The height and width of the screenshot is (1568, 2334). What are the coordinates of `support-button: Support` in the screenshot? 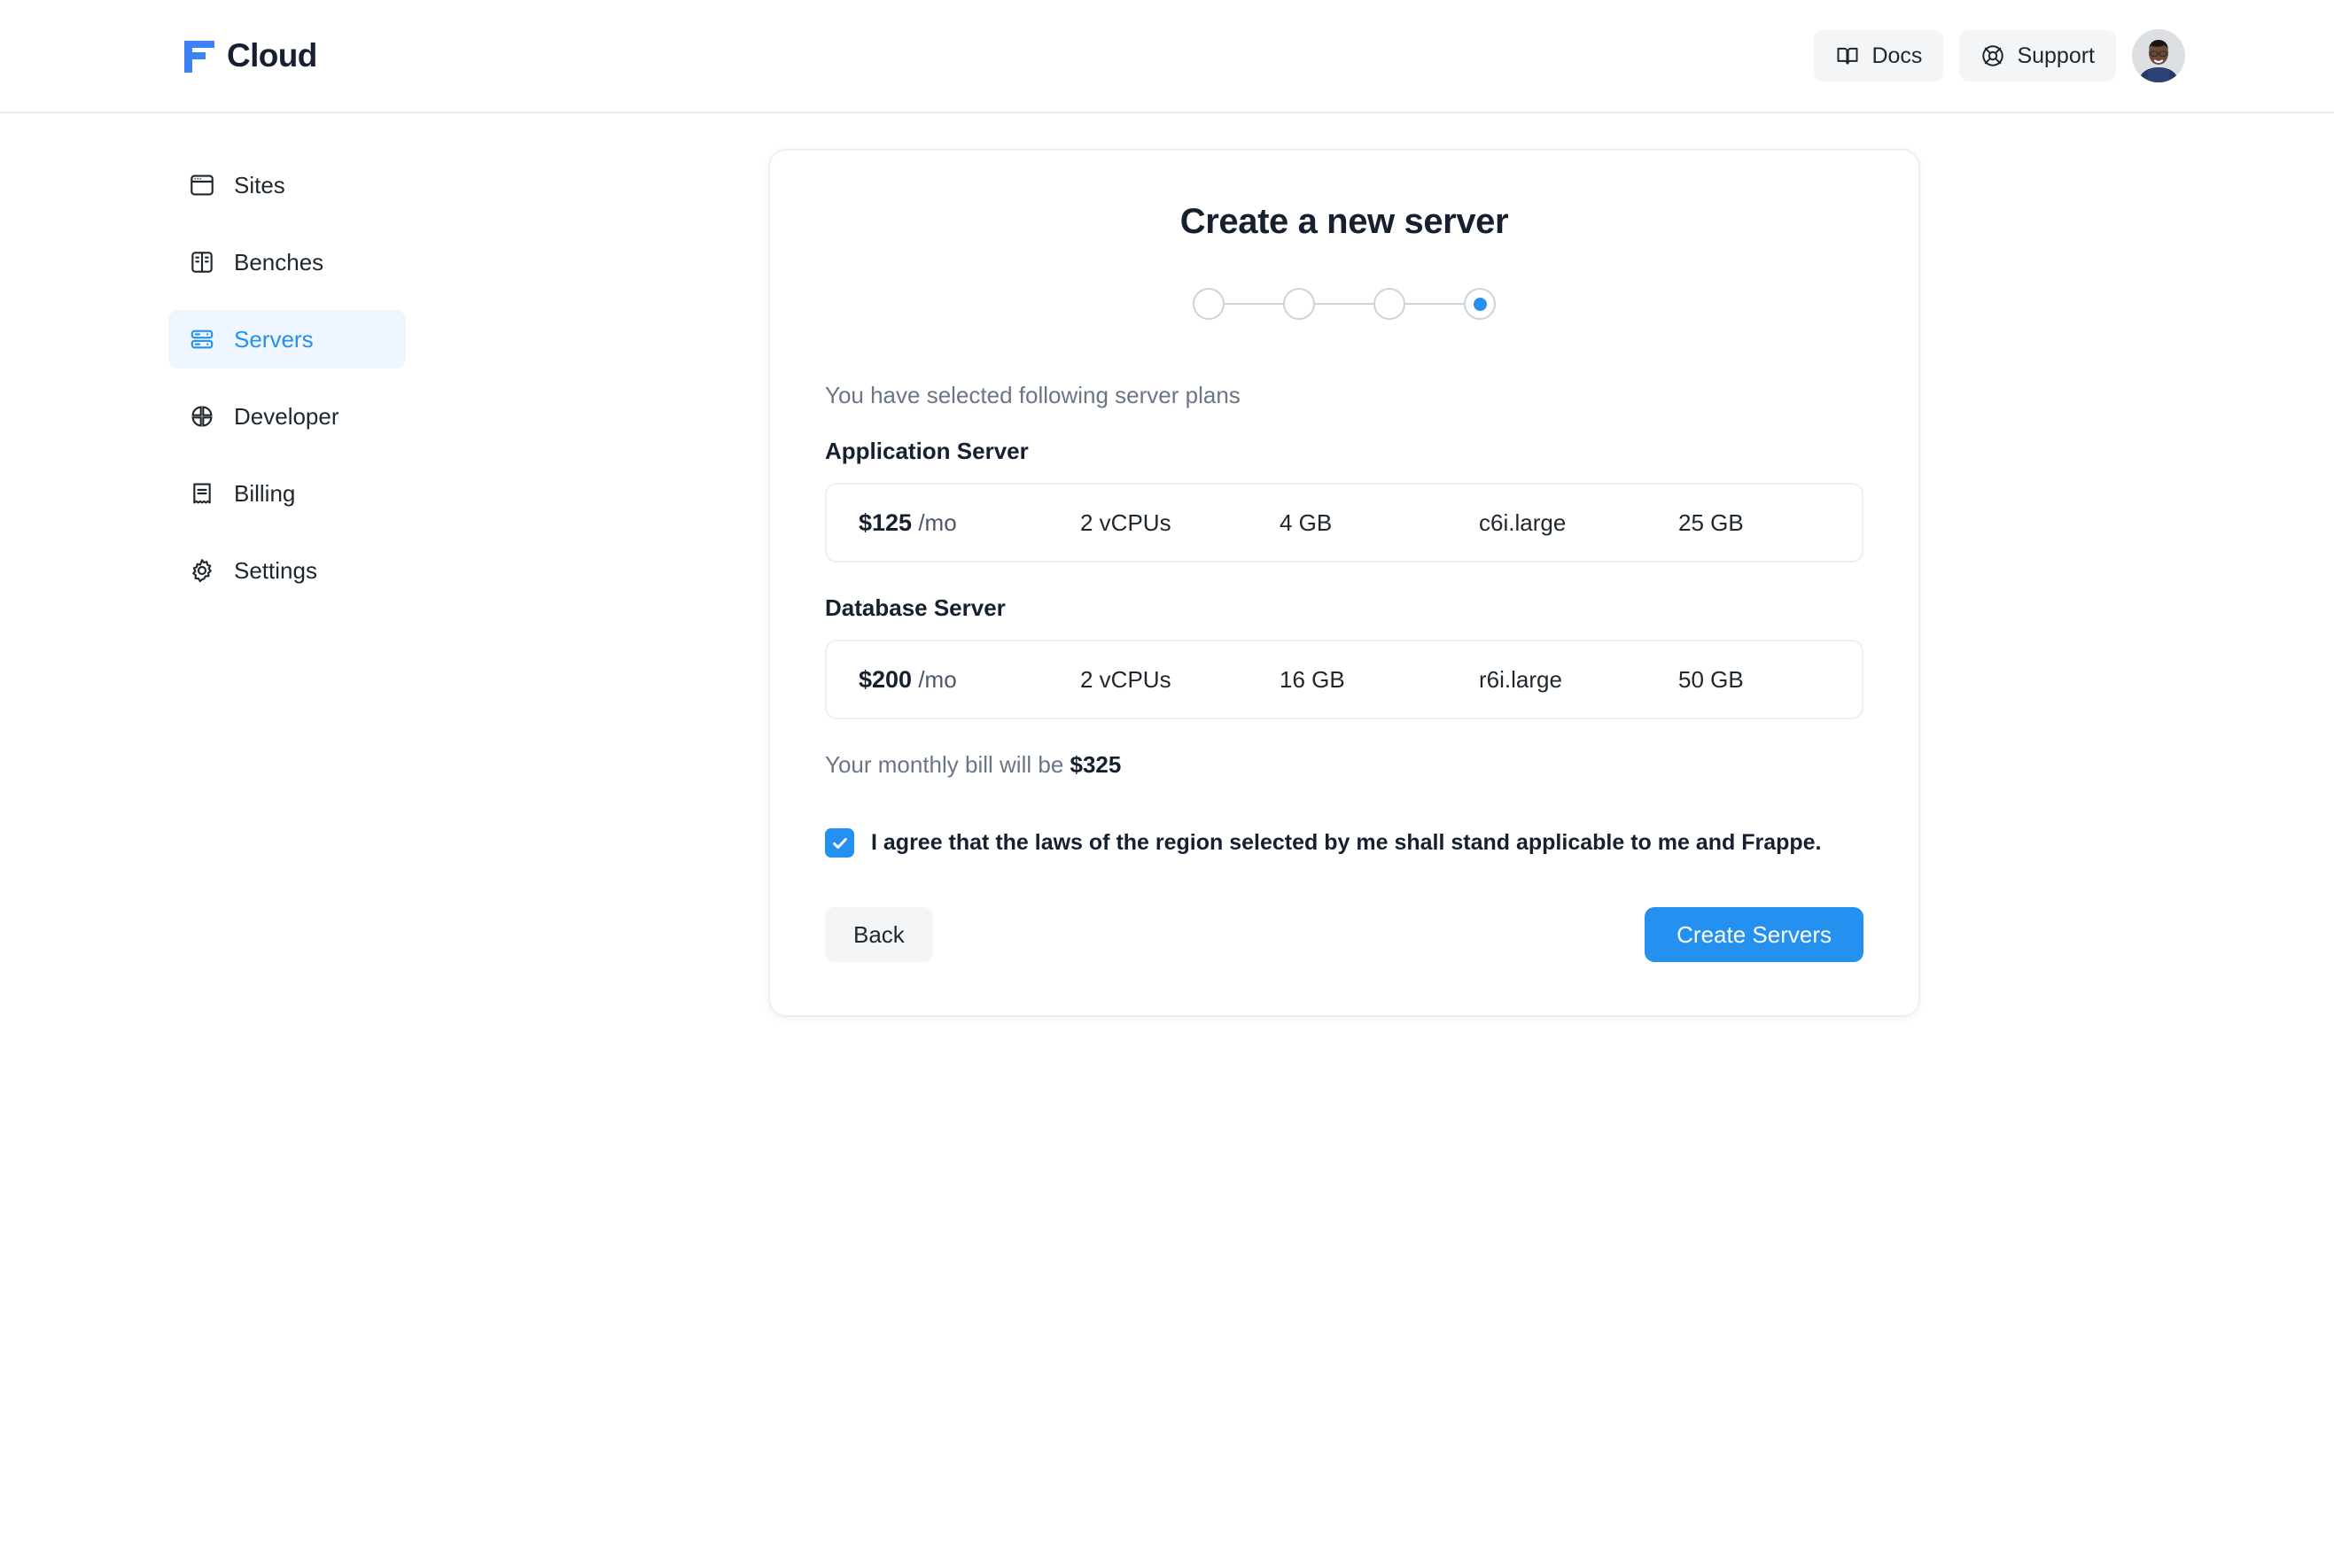 It's located at (2037, 56).